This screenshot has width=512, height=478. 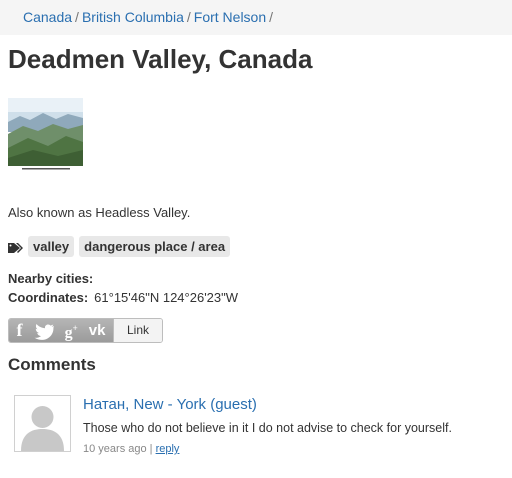 What do you see at coordinates (137, 330) in the screenshot?
I see `share-link-button: Link` at bounding box center [137, 330].